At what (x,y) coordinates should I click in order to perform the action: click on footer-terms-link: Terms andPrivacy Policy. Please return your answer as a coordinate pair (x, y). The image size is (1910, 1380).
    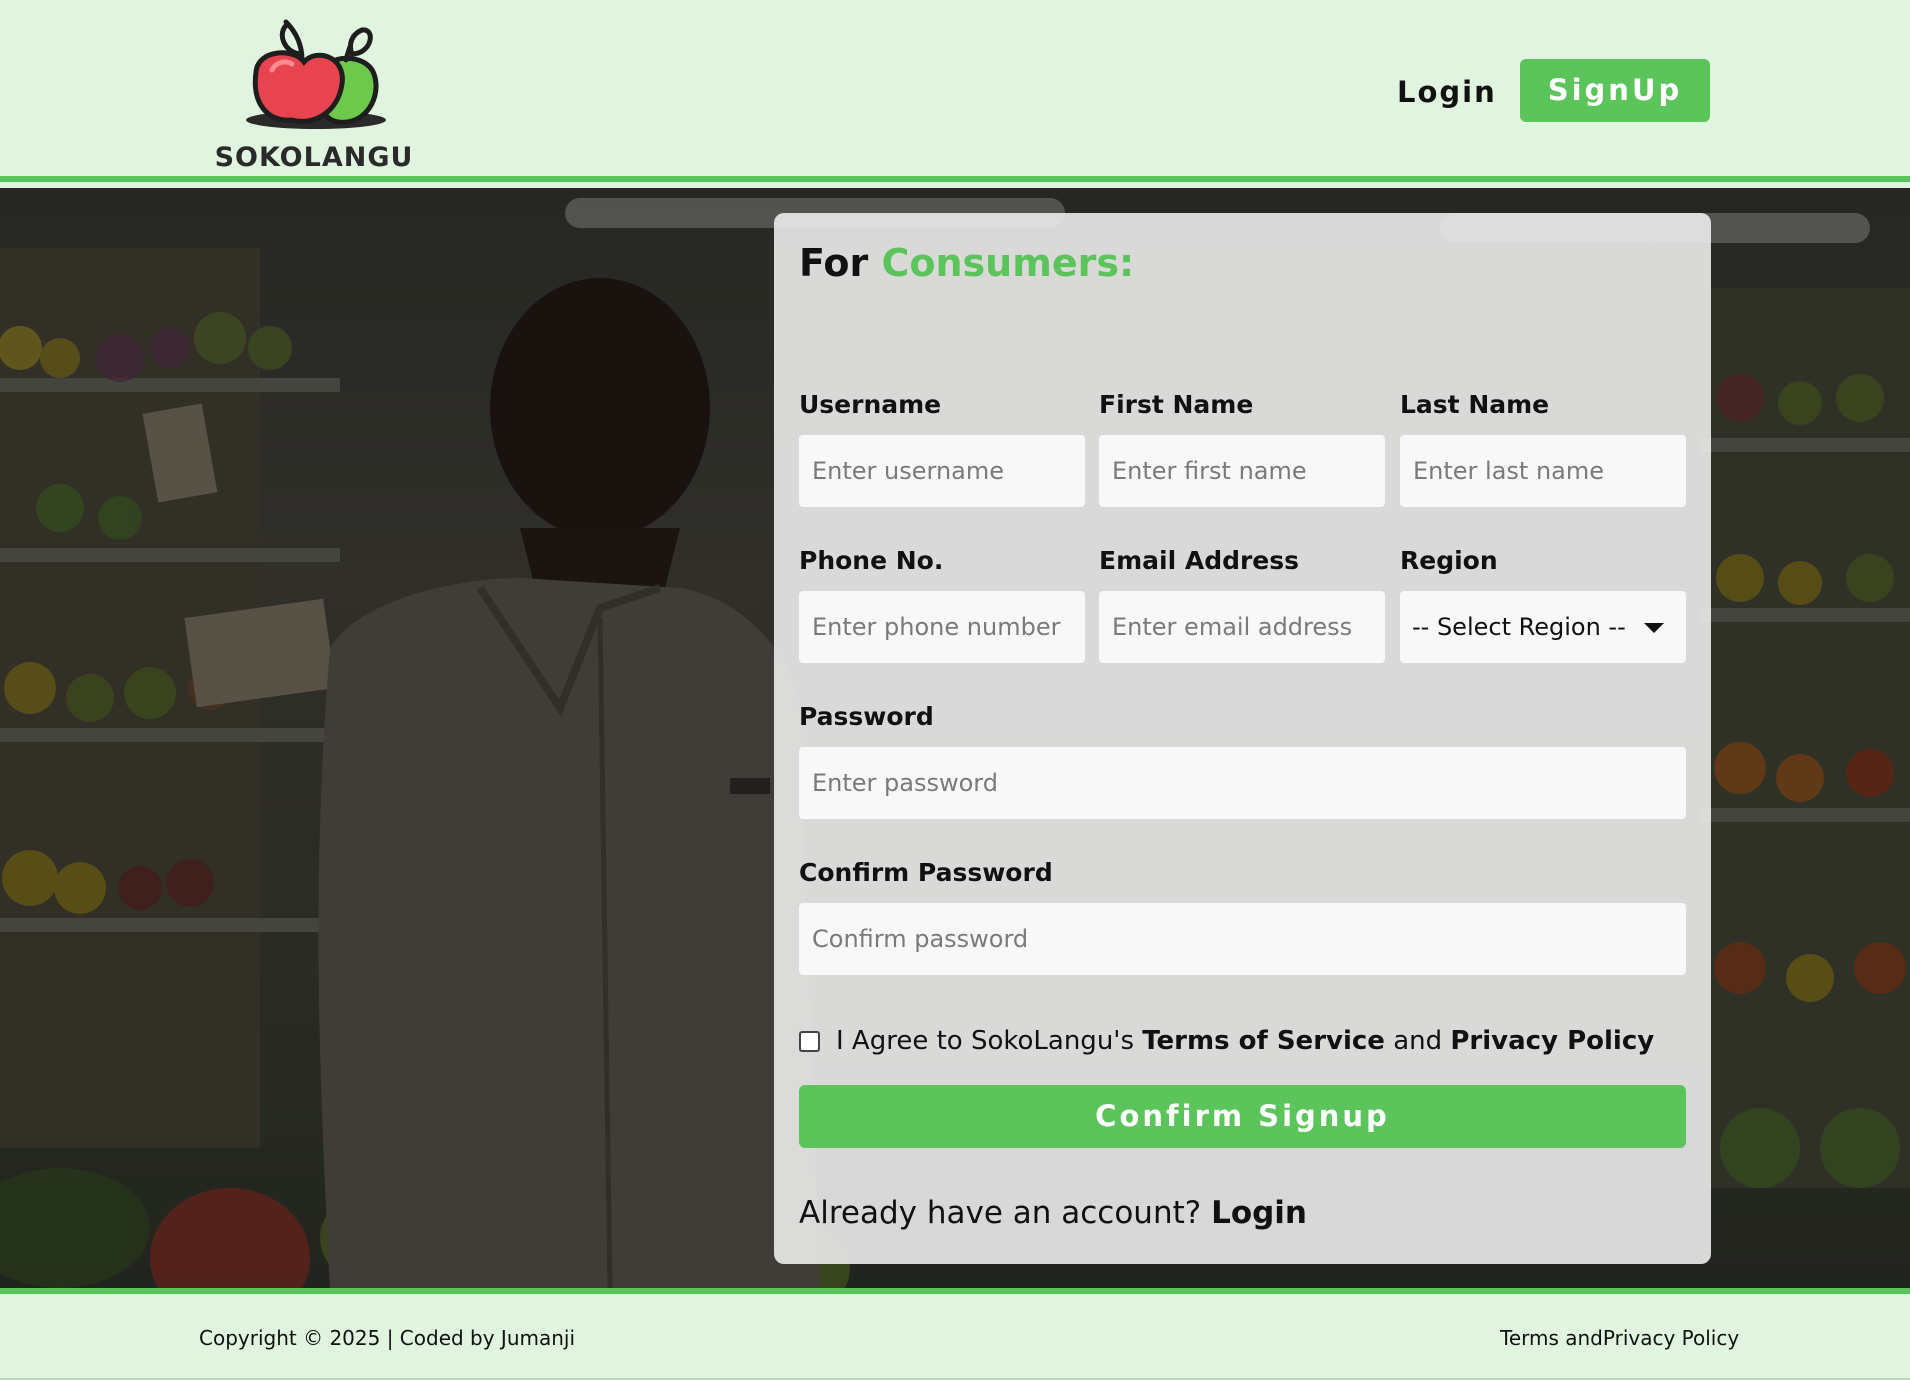
    Looking at the image, I should click on (1619, 1338).